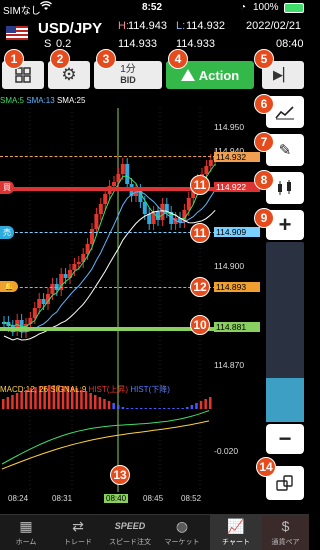  Describe the element at coordinates (264, 180) in the screenshot. I see `callout-badge: 8` at that location.